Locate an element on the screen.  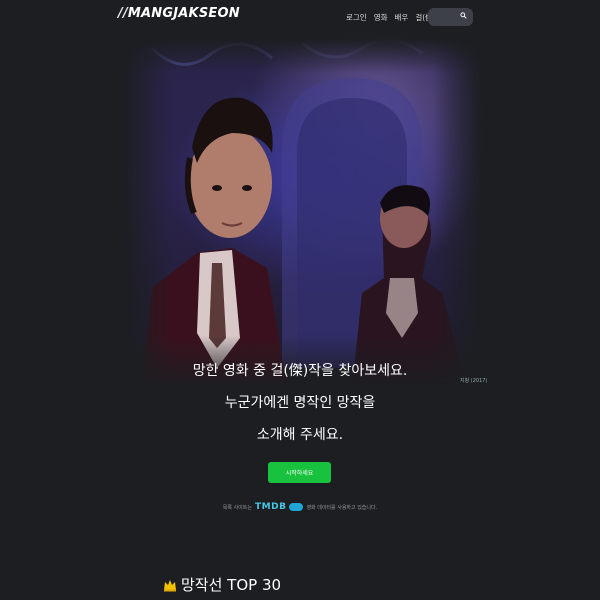
crown-icon is located at coordinates (170, 585).